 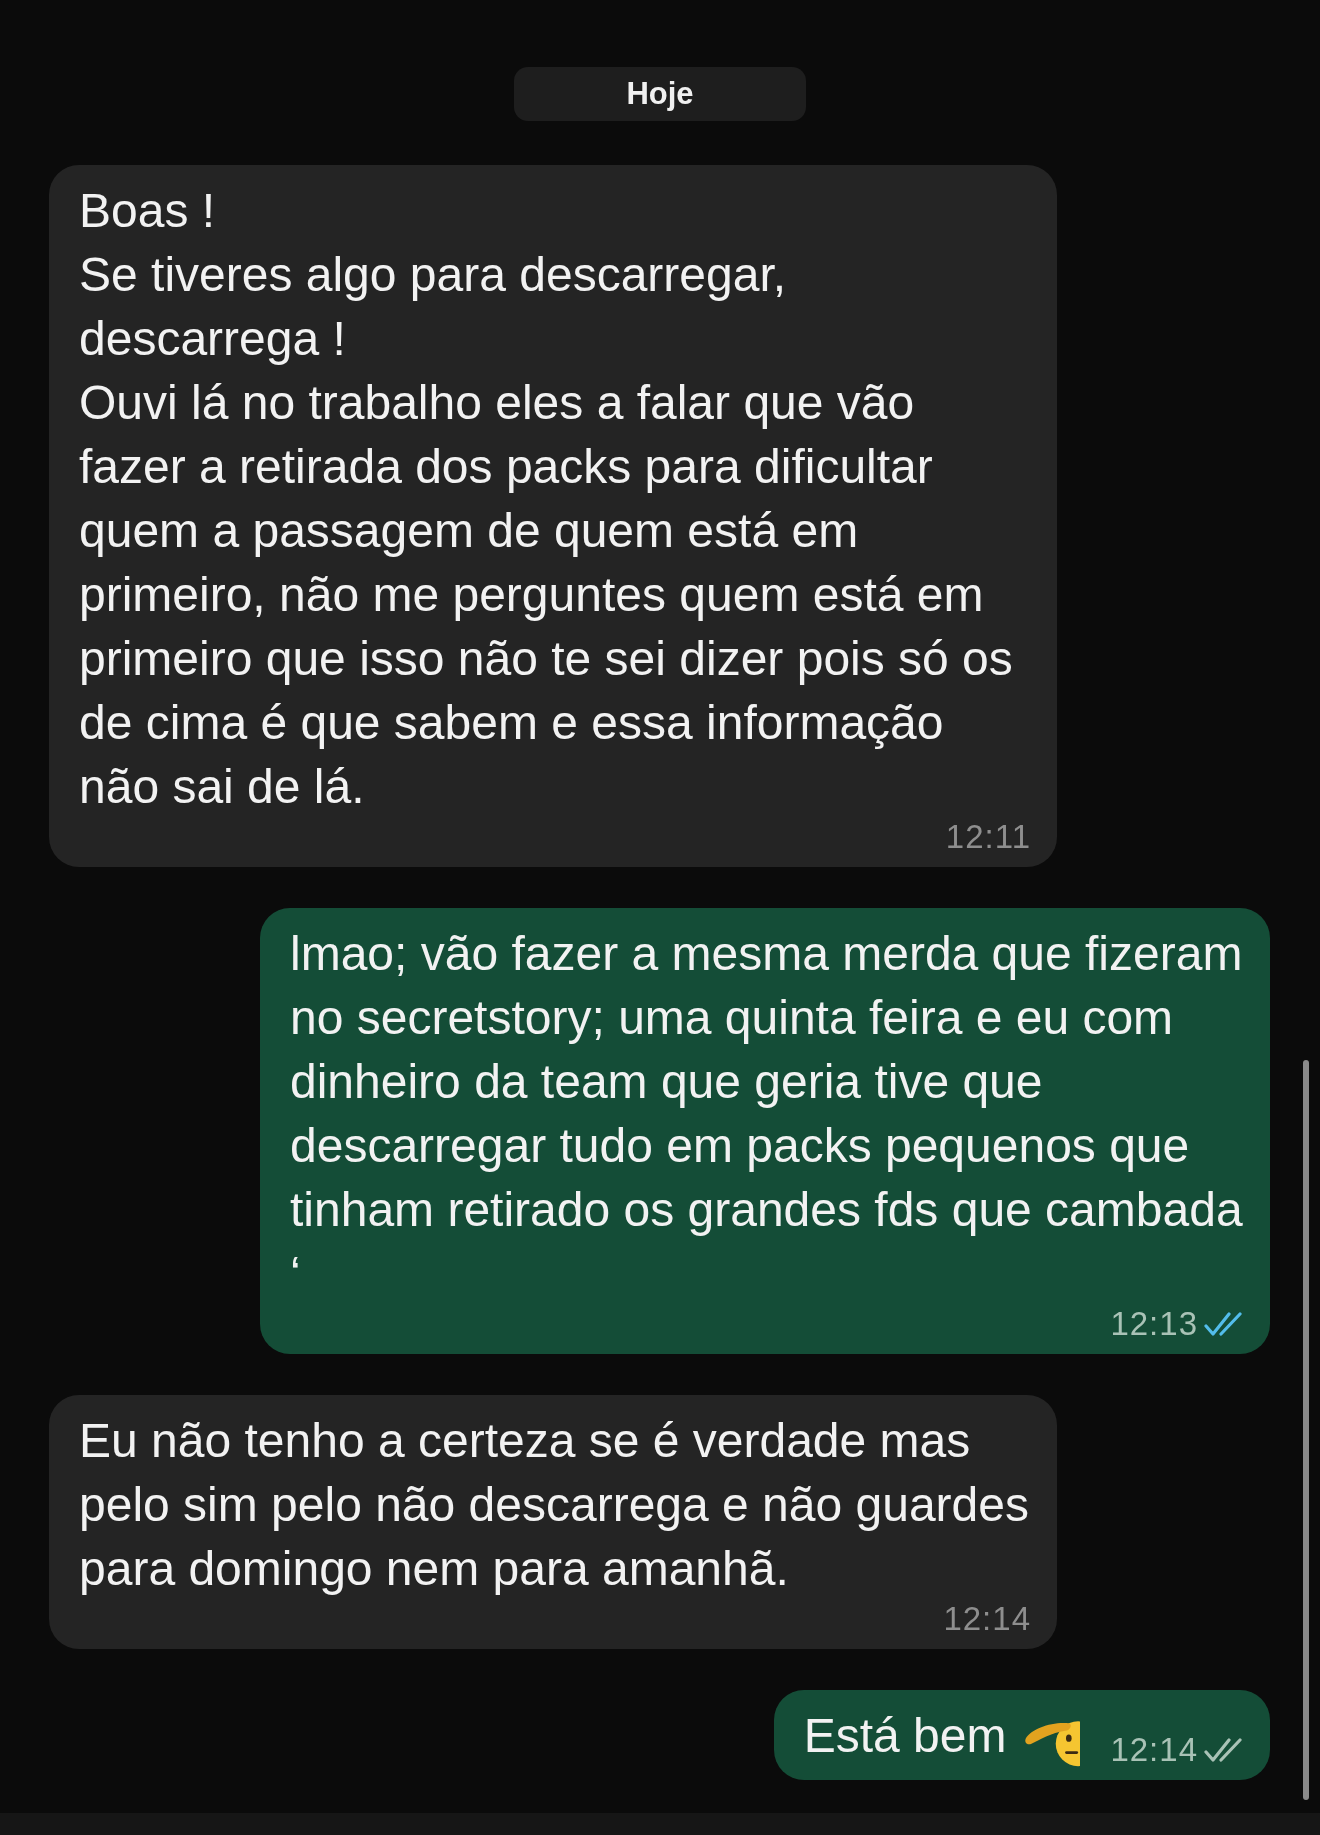 What do you see at coordinates (660, 94) in the screenshot?
I see `date-divider: Hoje` at bounding box center [660, 94].